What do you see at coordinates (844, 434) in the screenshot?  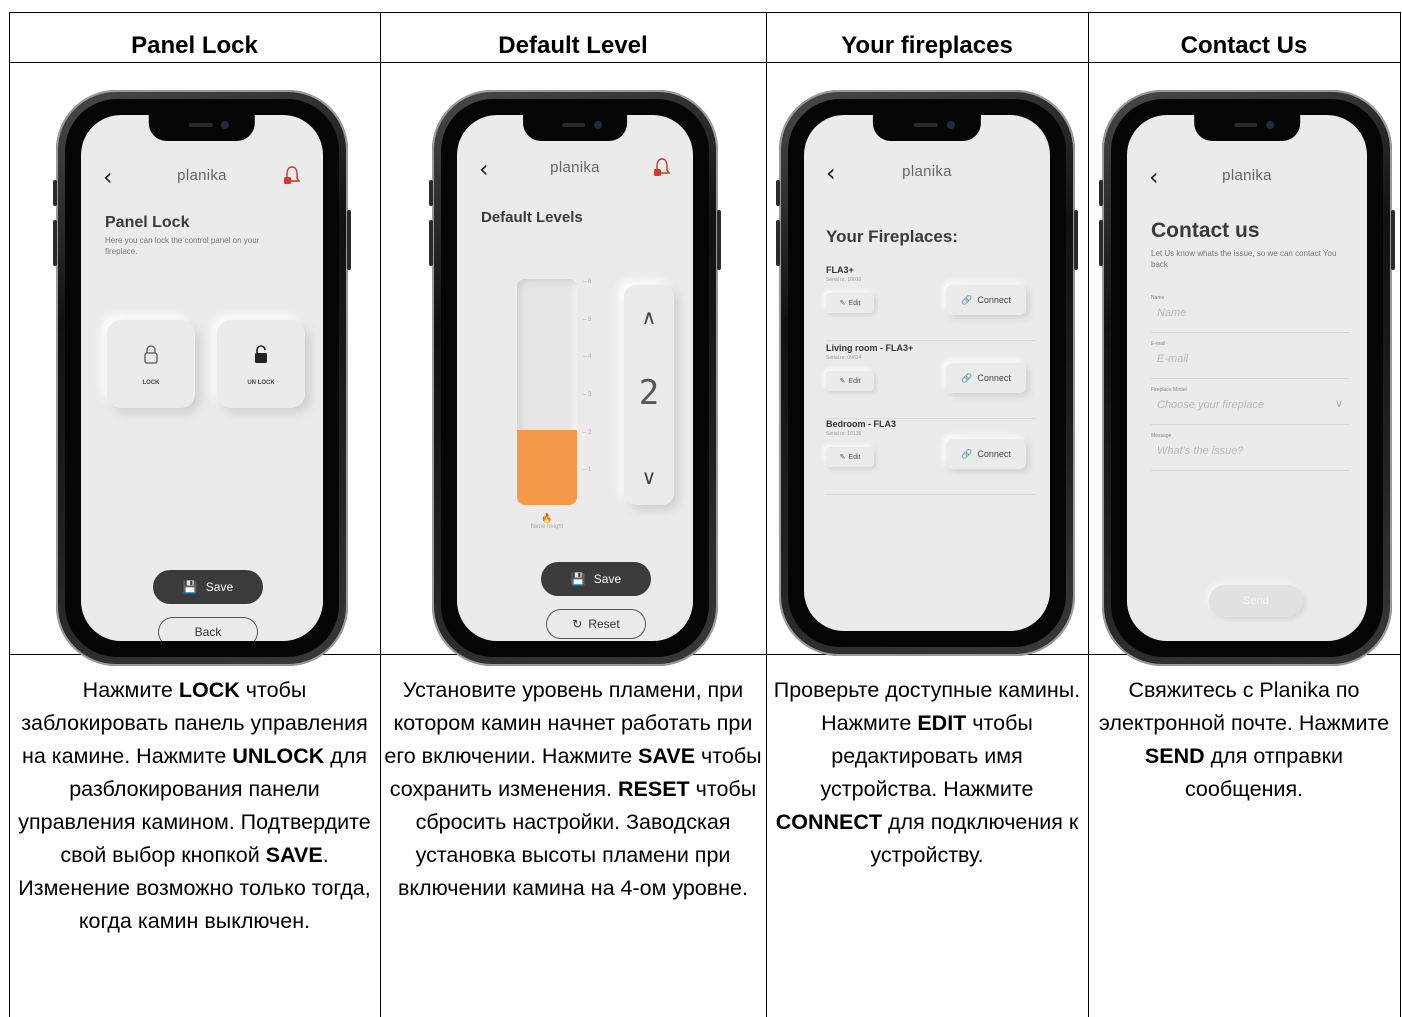 I see `fireplace-serial: Serial nr: 10136` at bounding box center [844, 434].